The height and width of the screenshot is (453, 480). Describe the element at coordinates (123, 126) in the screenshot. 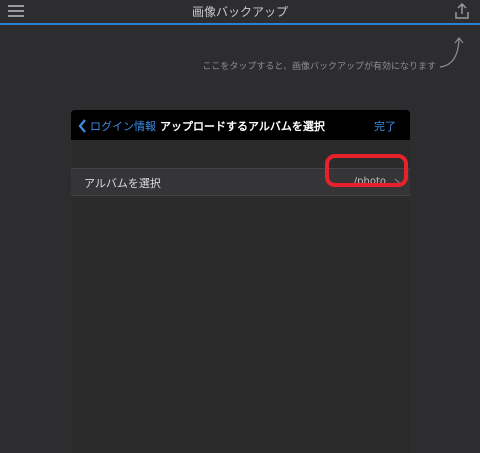

I see `back-button-label: ログイン情報` at that location.